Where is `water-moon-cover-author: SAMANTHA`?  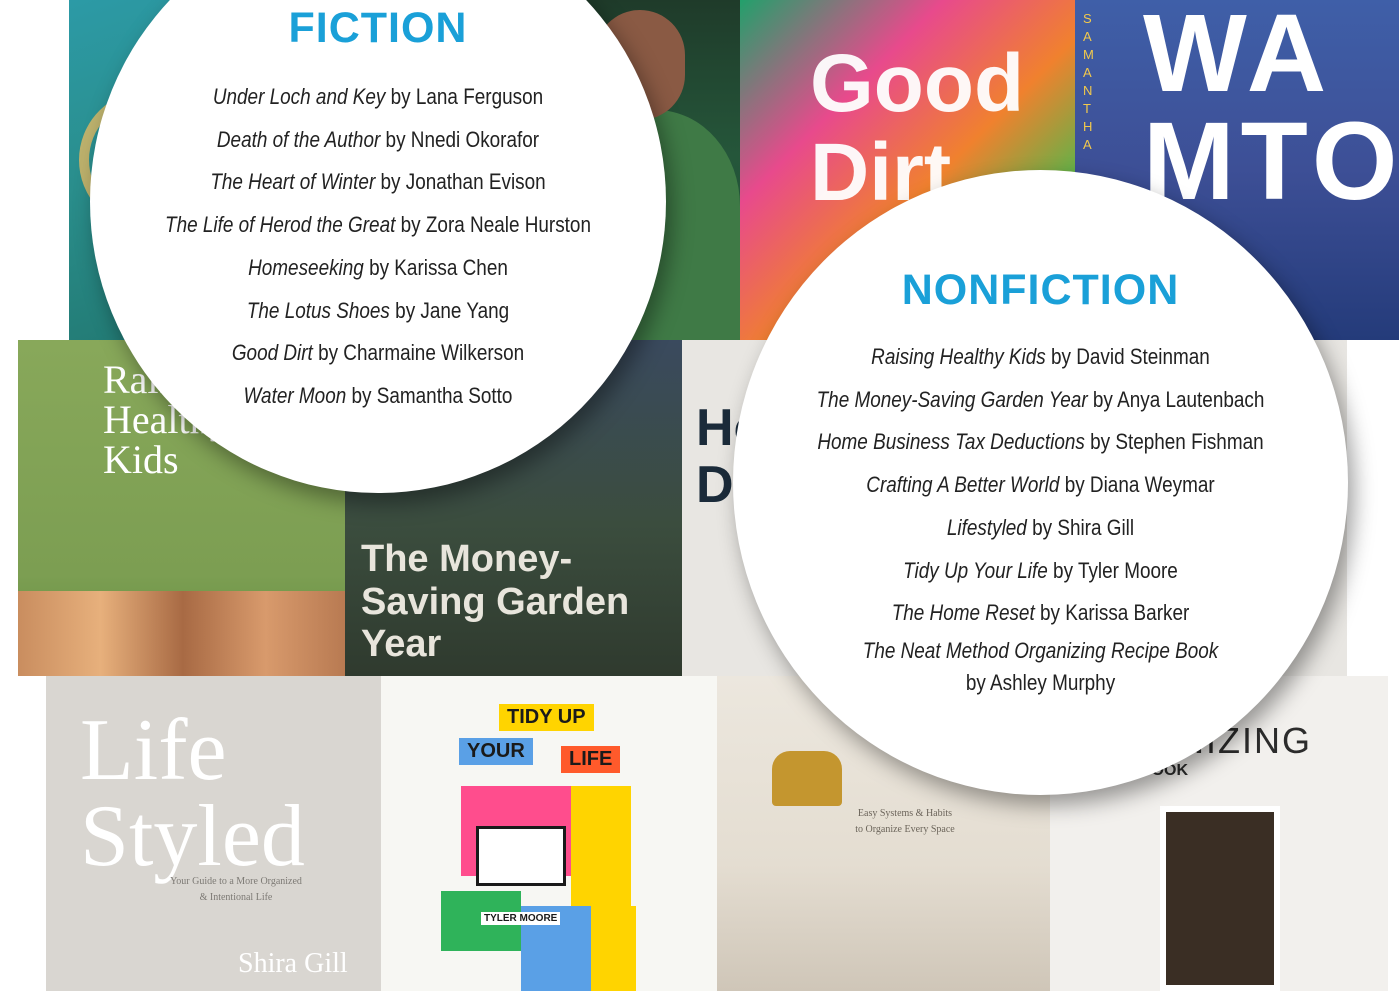
water-moon-cover-author: SAMANTHA is located at coordinates (1088, 81).